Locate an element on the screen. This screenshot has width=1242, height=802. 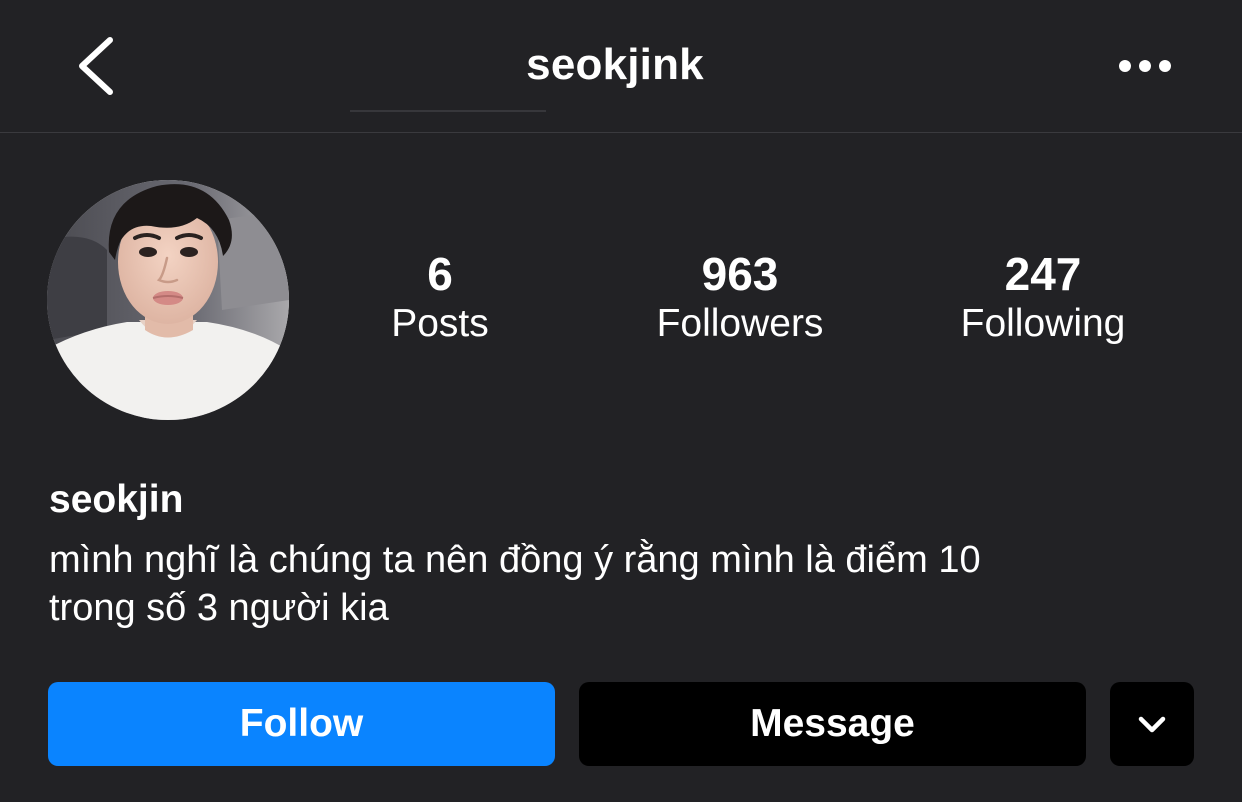
back-button is located at coordinates (98, 66).